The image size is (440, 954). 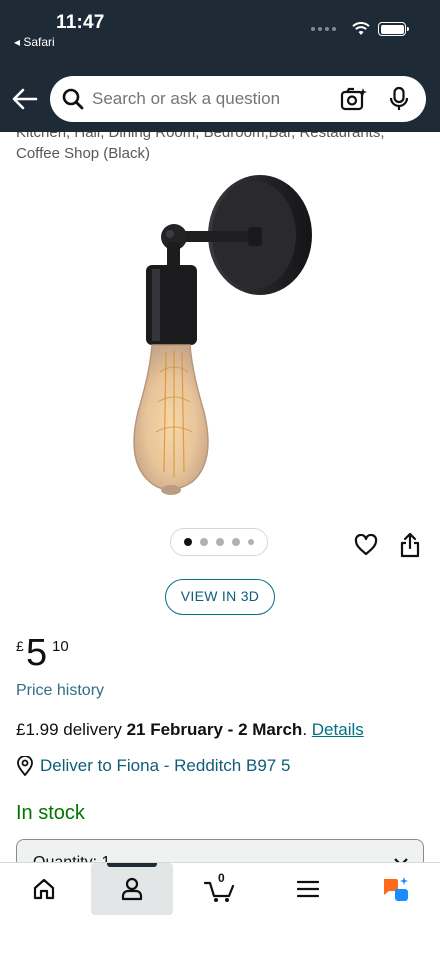 I want to click on nav-account, so click(x=132, y=889).